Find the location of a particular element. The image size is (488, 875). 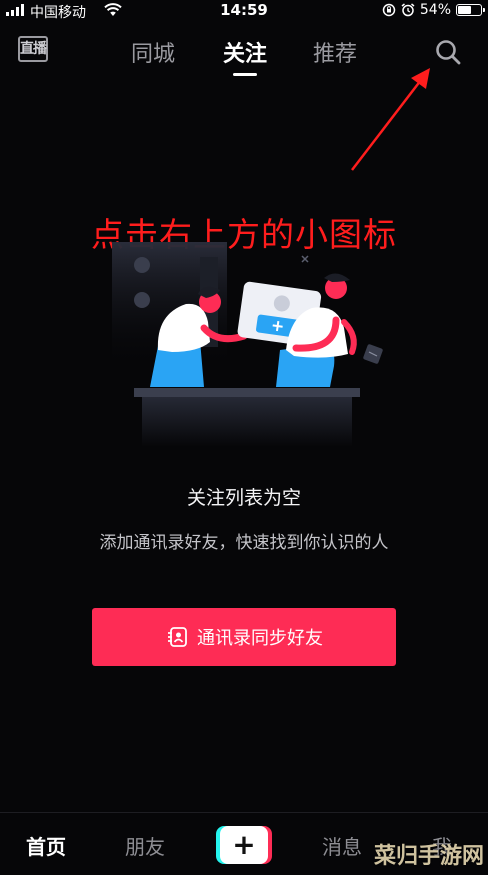

sync-contacts-button: 通讯录同步好友 is located at coordinates (244, 637).